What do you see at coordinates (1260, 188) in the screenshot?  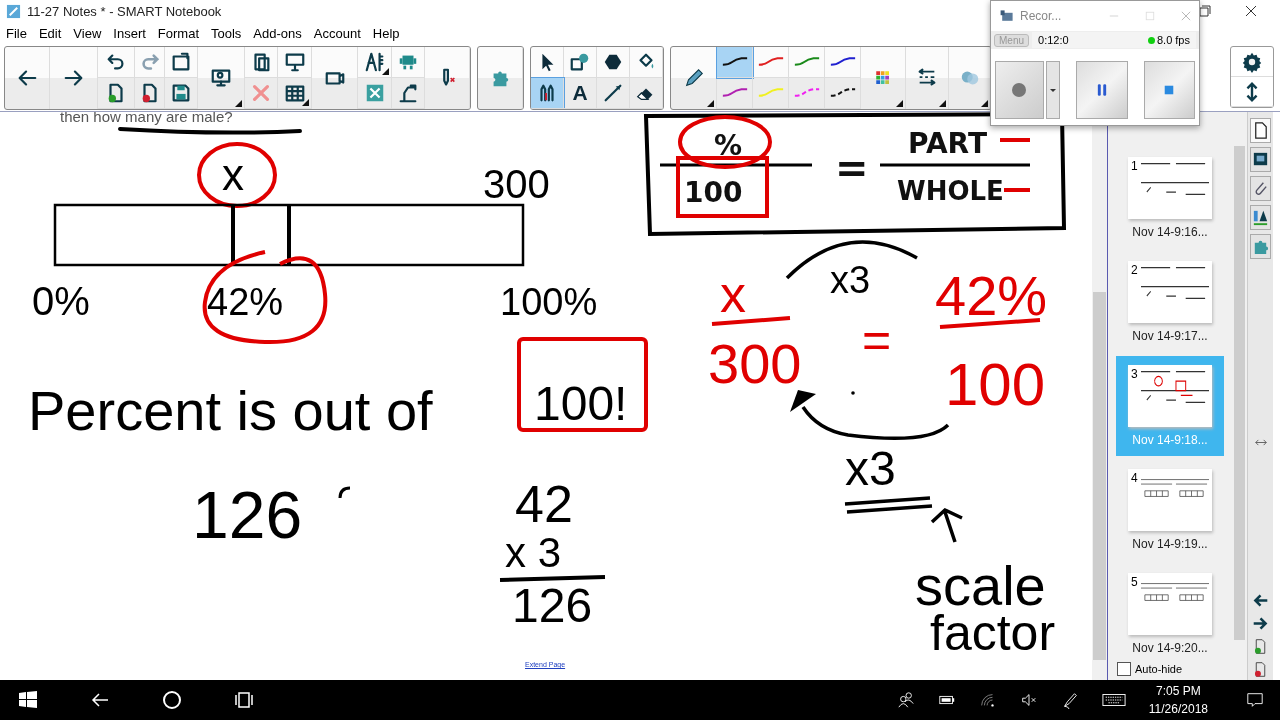 I see `paperclip-icon` at bounding box center [1260, 188].